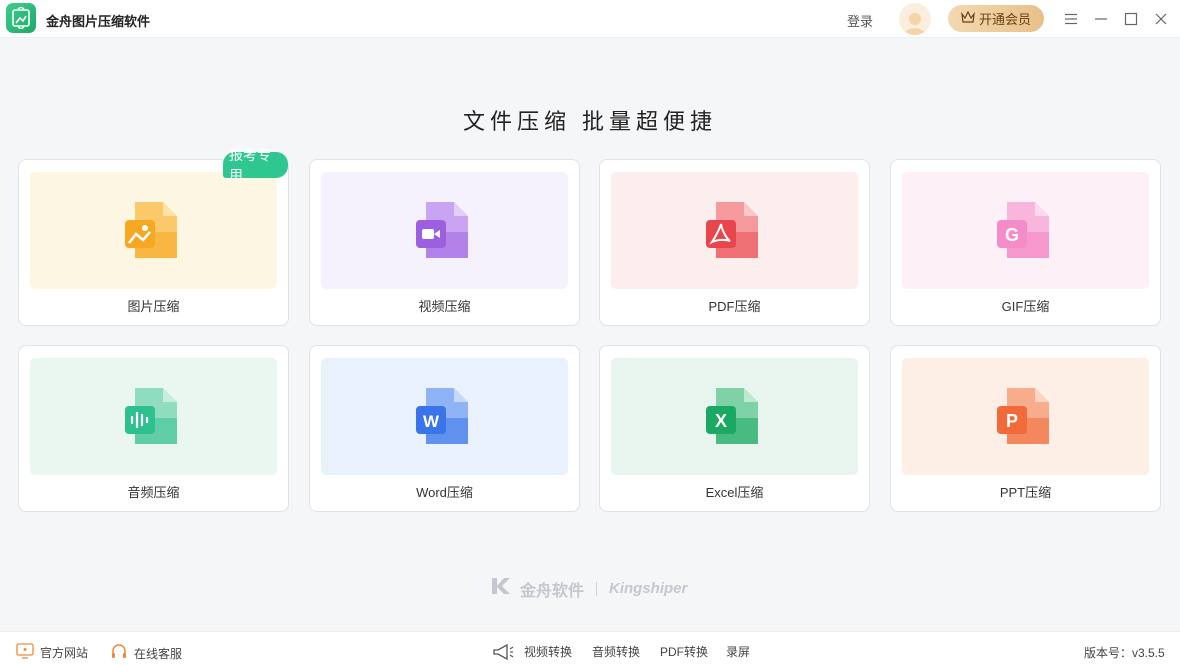 This screenshot has width=1180, height=665. Describe the element at coordinates (860, 20) in the screenshot. I see `login-link: 登录` at that location.